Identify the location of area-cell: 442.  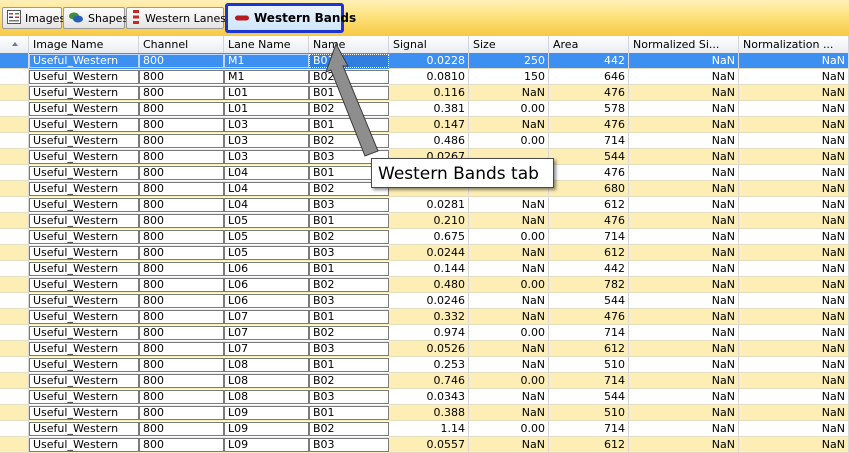
(589, 269).